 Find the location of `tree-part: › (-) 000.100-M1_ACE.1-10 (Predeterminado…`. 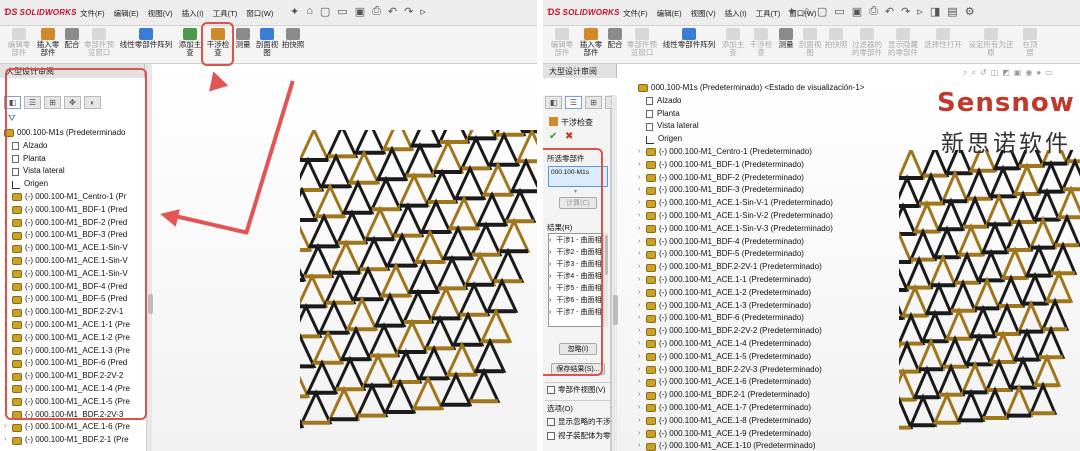

tree-part: › (-) 000.100-M1_ACE.1-10 (Predeterminado… is located at coordinates (751, 445).